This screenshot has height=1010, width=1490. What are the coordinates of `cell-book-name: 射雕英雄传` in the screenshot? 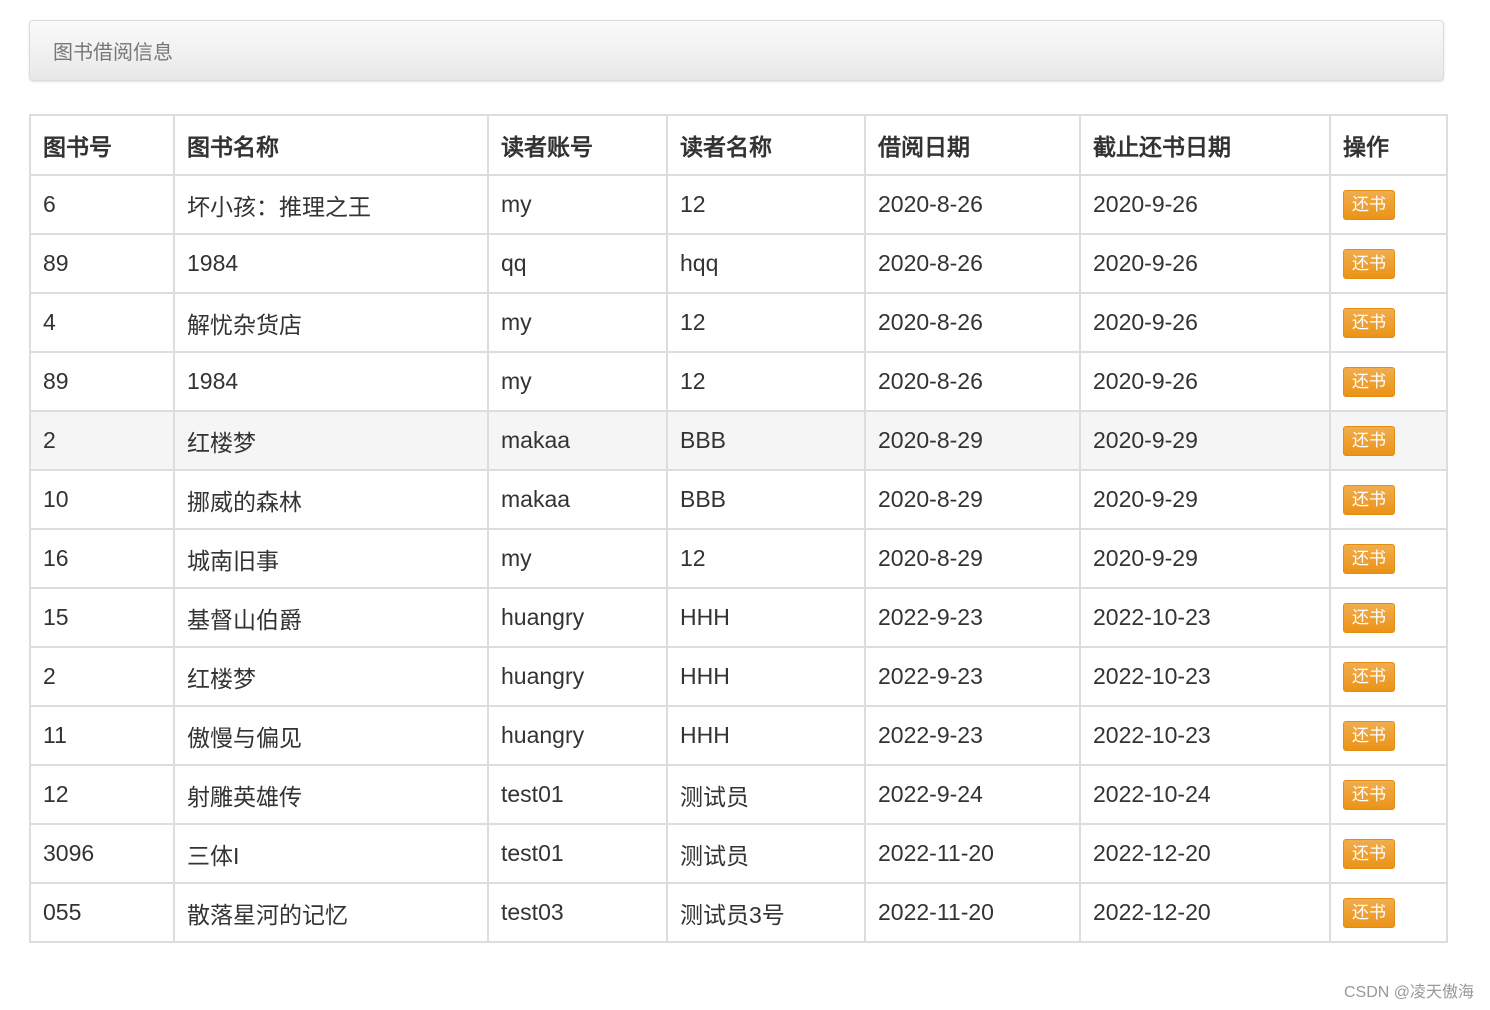 It's located at (331, 794).